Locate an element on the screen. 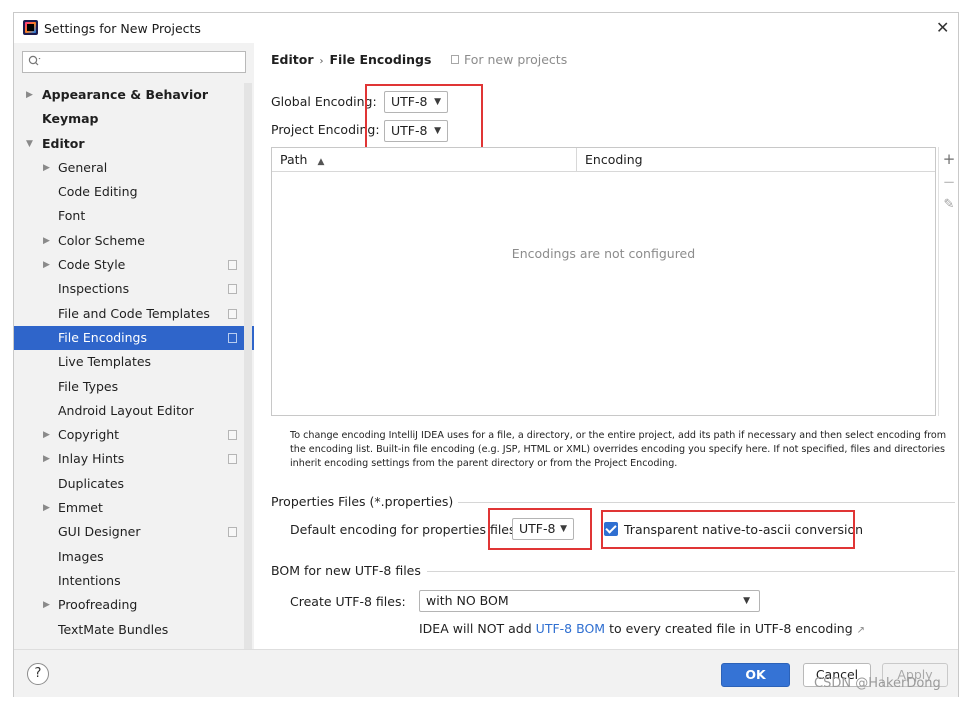 This screenshot has width=959, height=701. sidebar-item-gui-designer: GUI Designer is located at coordinates (134, 532).